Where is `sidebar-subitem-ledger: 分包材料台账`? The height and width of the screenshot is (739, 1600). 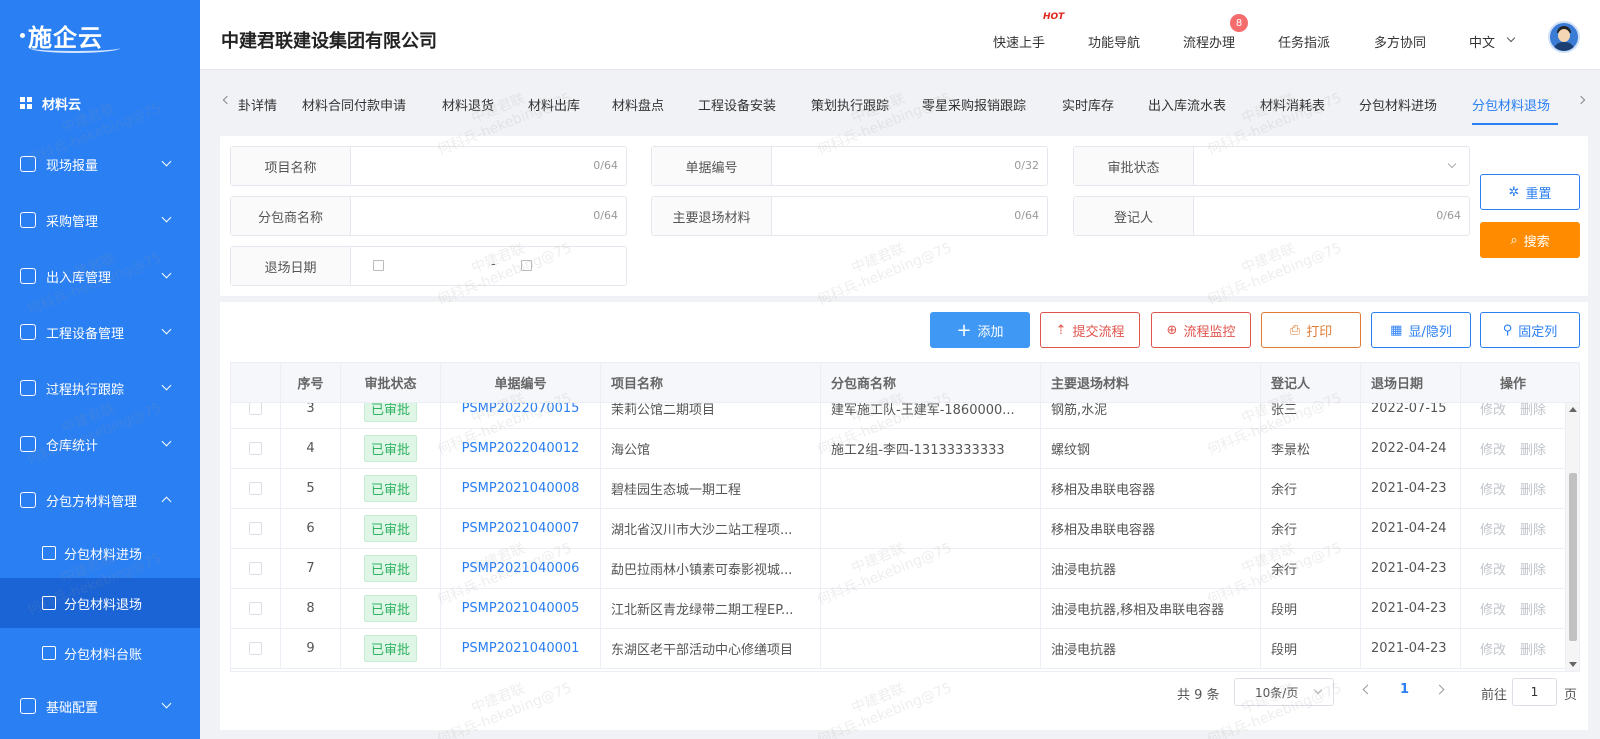 sidebar-subitem-ledger: 分包材料台账 is located at coordinates (100, 653).